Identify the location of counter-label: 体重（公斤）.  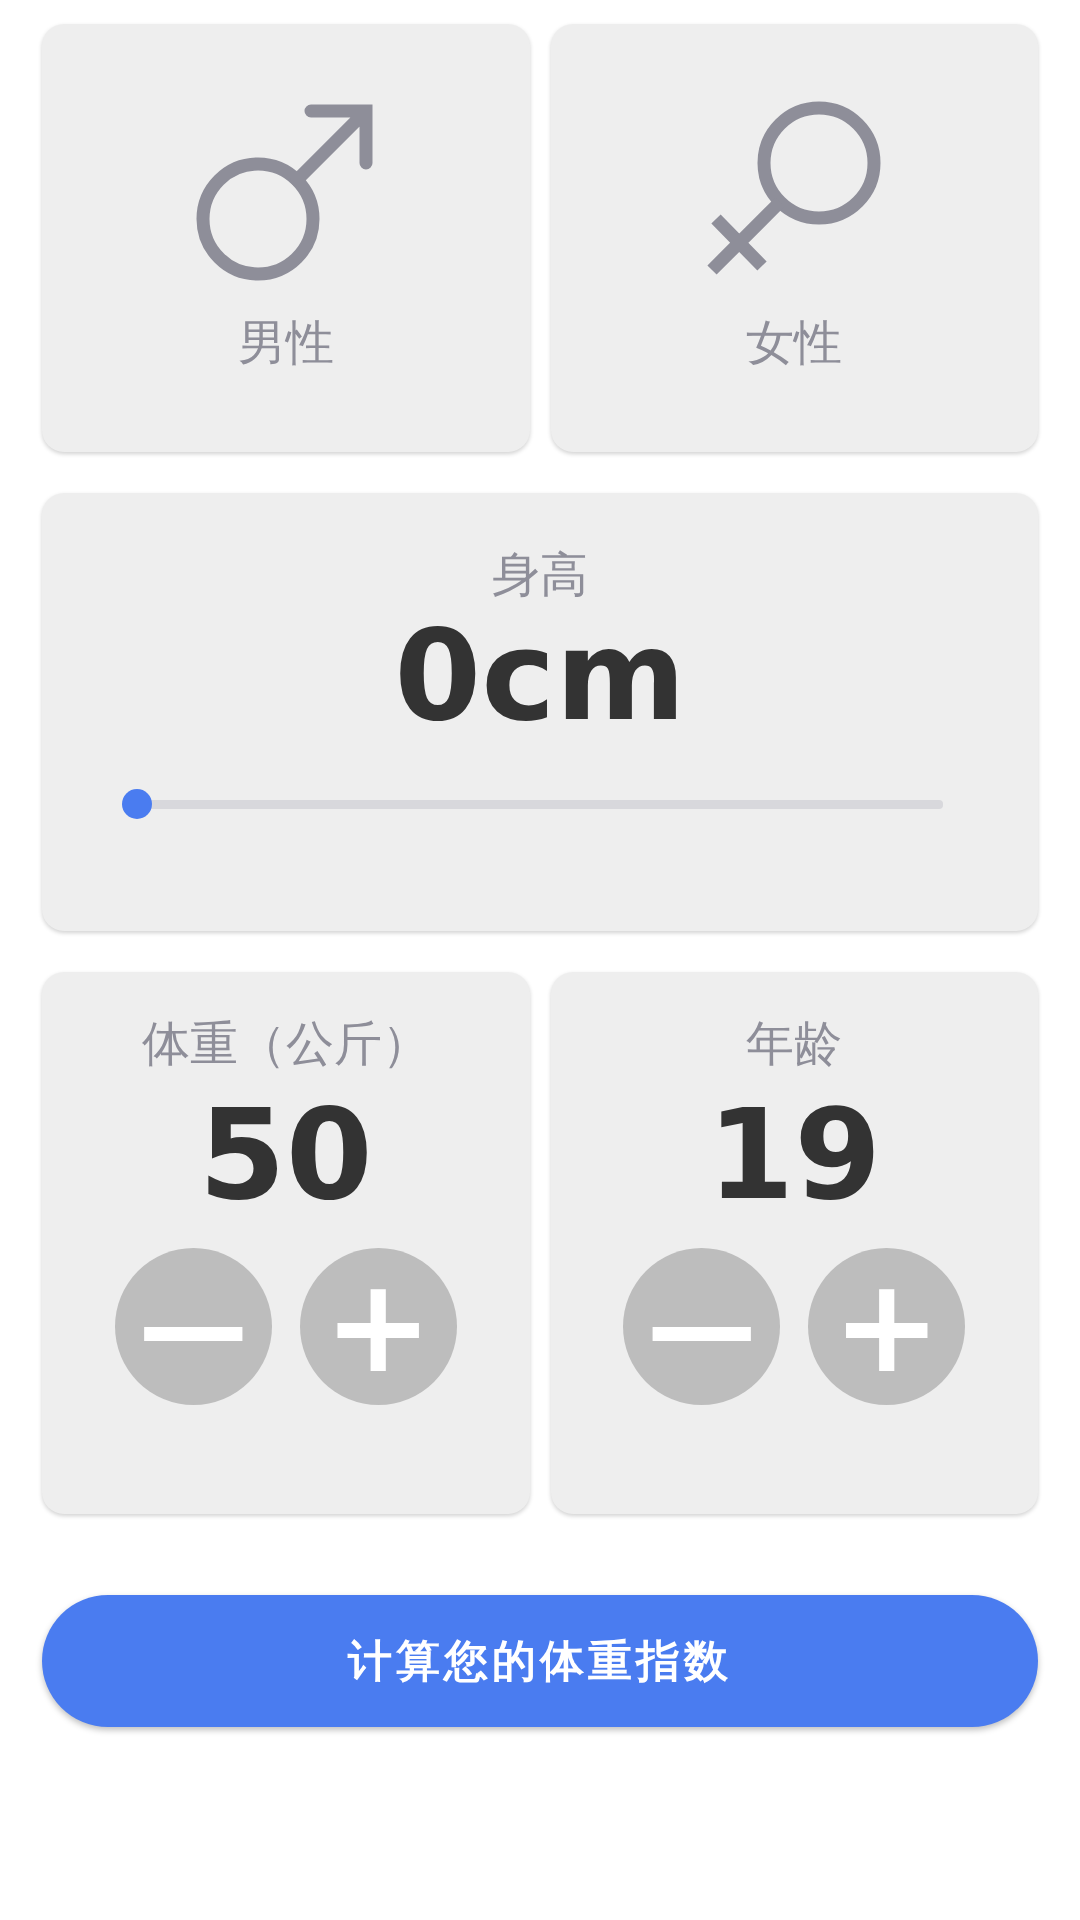
(285, 1043).